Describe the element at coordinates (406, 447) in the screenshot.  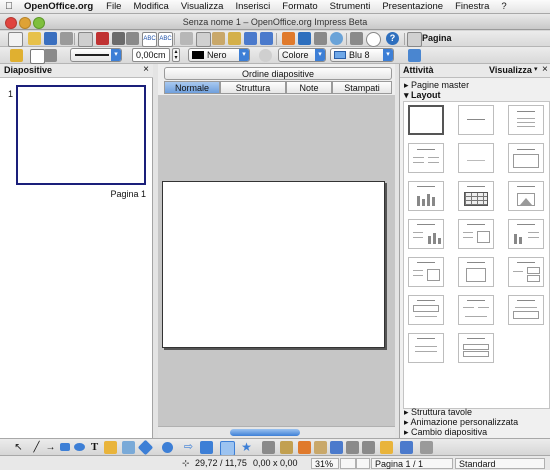
I see `arrange-icon` at that location.